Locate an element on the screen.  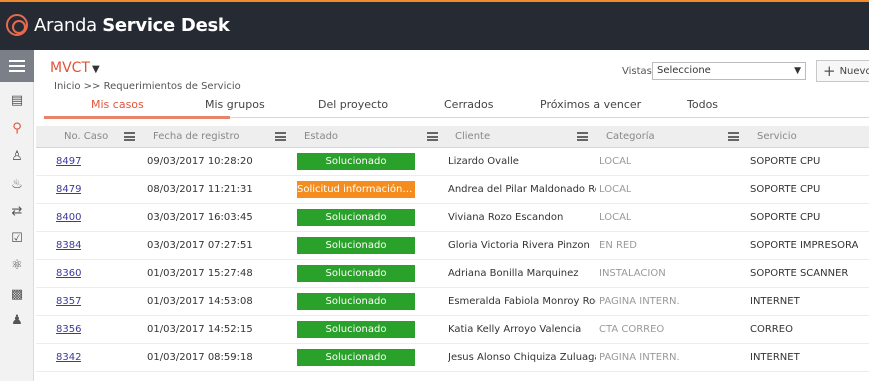
case-date: 01/03/2017 14:53:08 is located at coordinates (200, 301).